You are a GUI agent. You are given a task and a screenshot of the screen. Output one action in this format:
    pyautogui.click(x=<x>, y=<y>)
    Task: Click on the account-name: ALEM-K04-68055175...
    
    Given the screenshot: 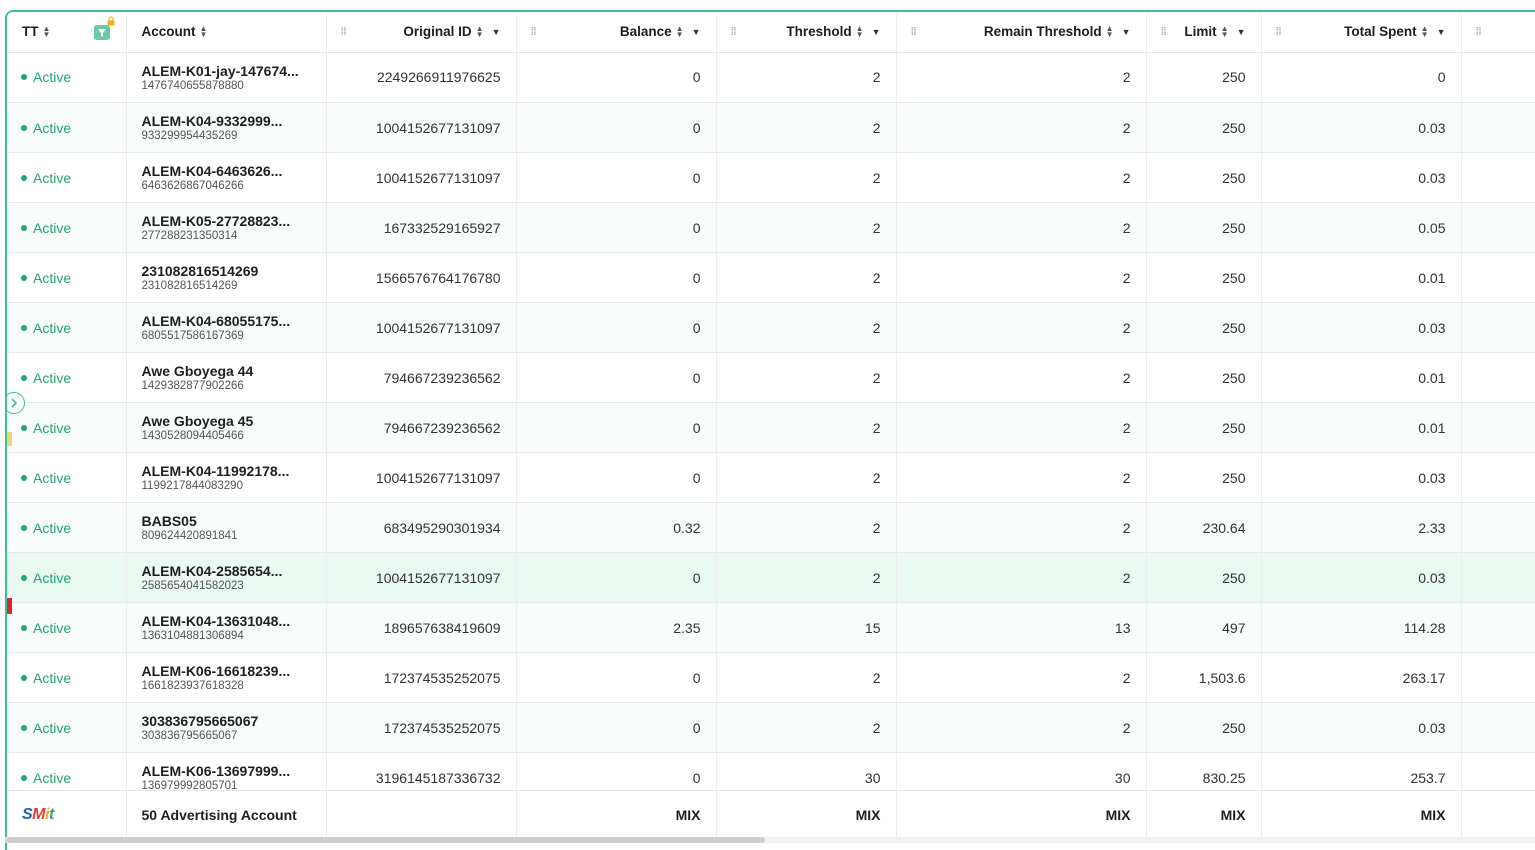 What is the action you would take?
    pyautogui.click(x=226, y=321)
    